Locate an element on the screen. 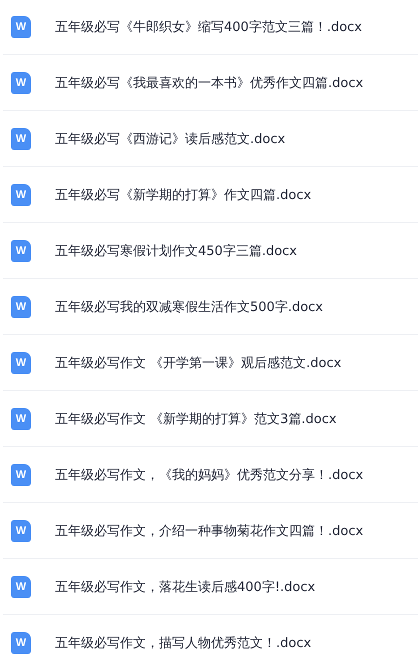  file-name: 五年级必写《牛郎织女》缩写400字范文三篇！.docx is located at coordinates (208, 27).